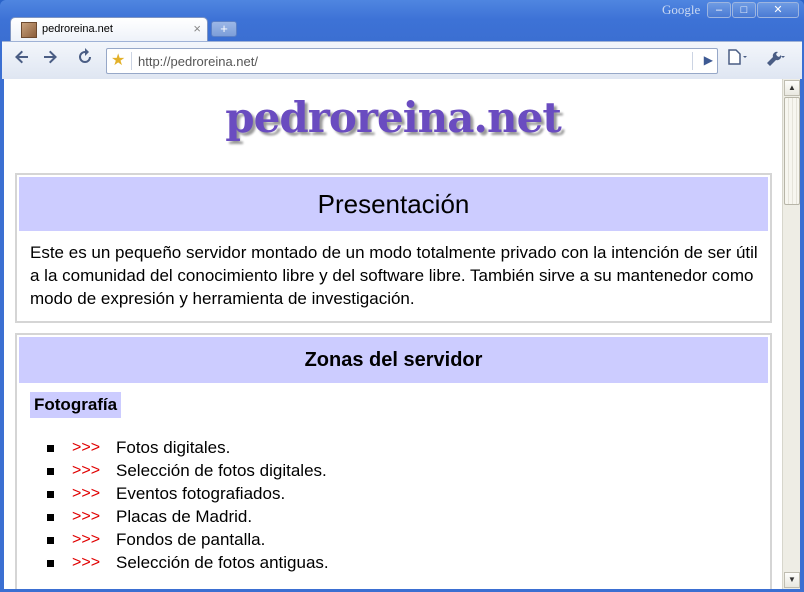  Describe the element at coordinates (402, 21) in the screenshot. I see `tab-strip: pedroreina.net × + Google – □ ✕` at that location.